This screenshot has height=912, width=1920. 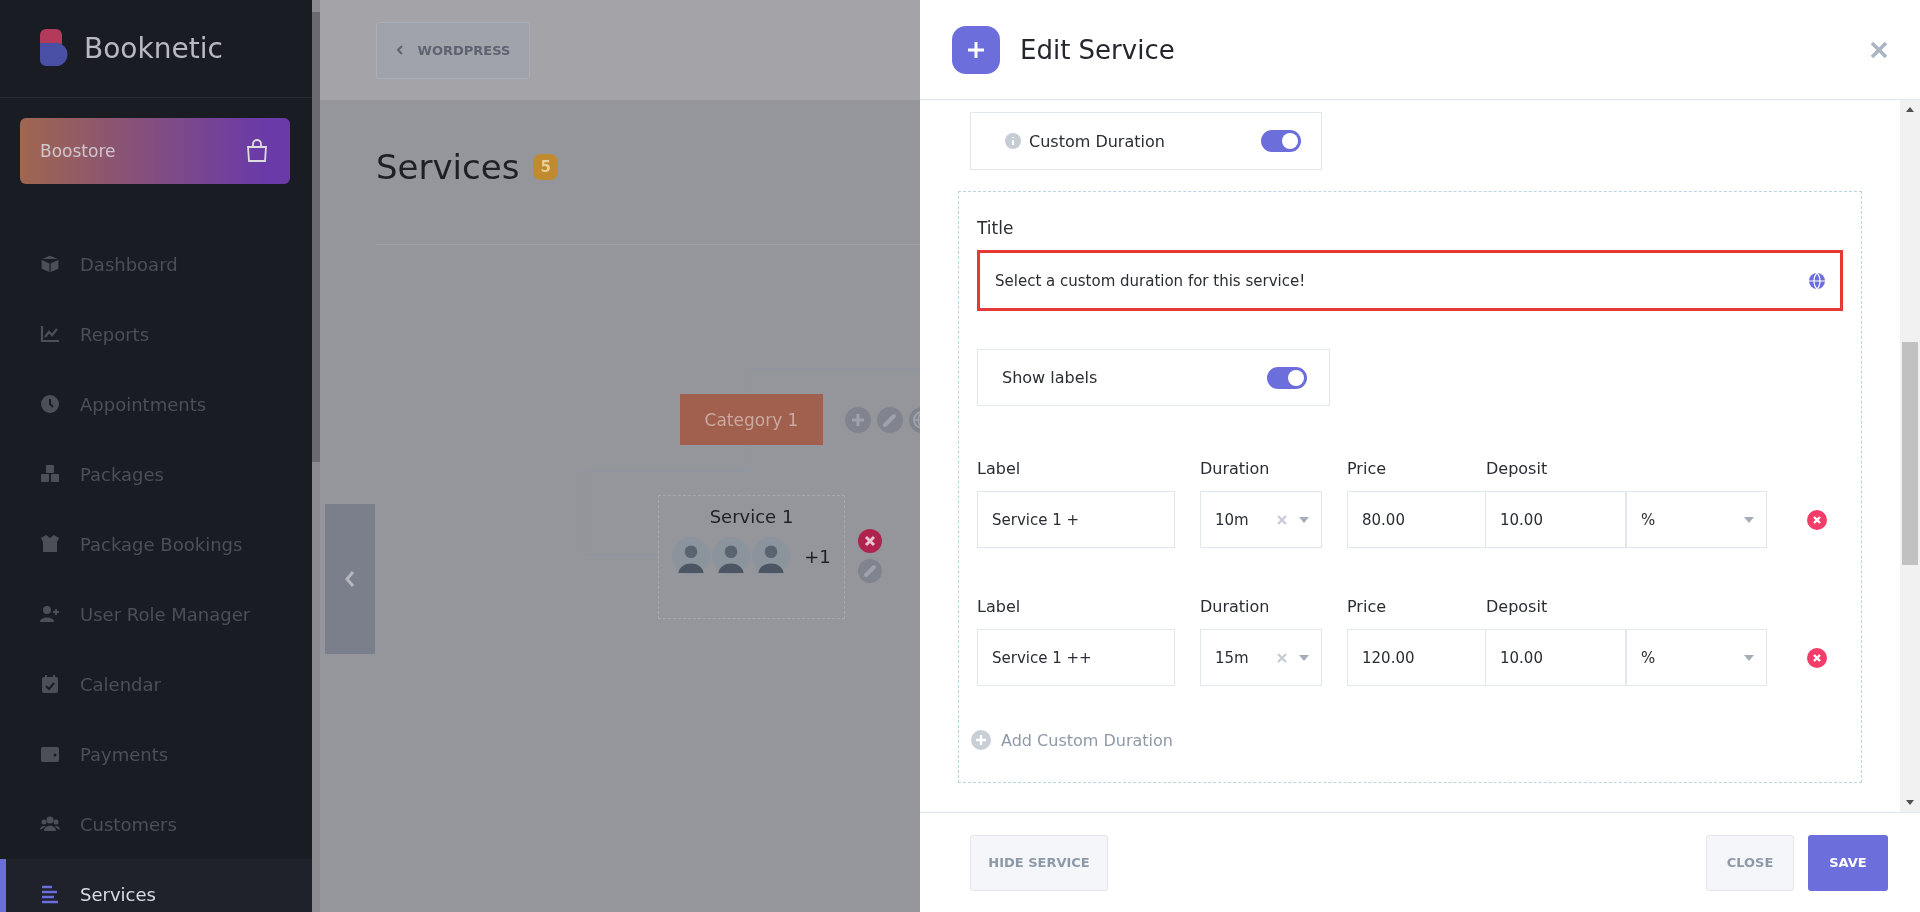 I want to click on logo-icon, so click(x=55, y=48).